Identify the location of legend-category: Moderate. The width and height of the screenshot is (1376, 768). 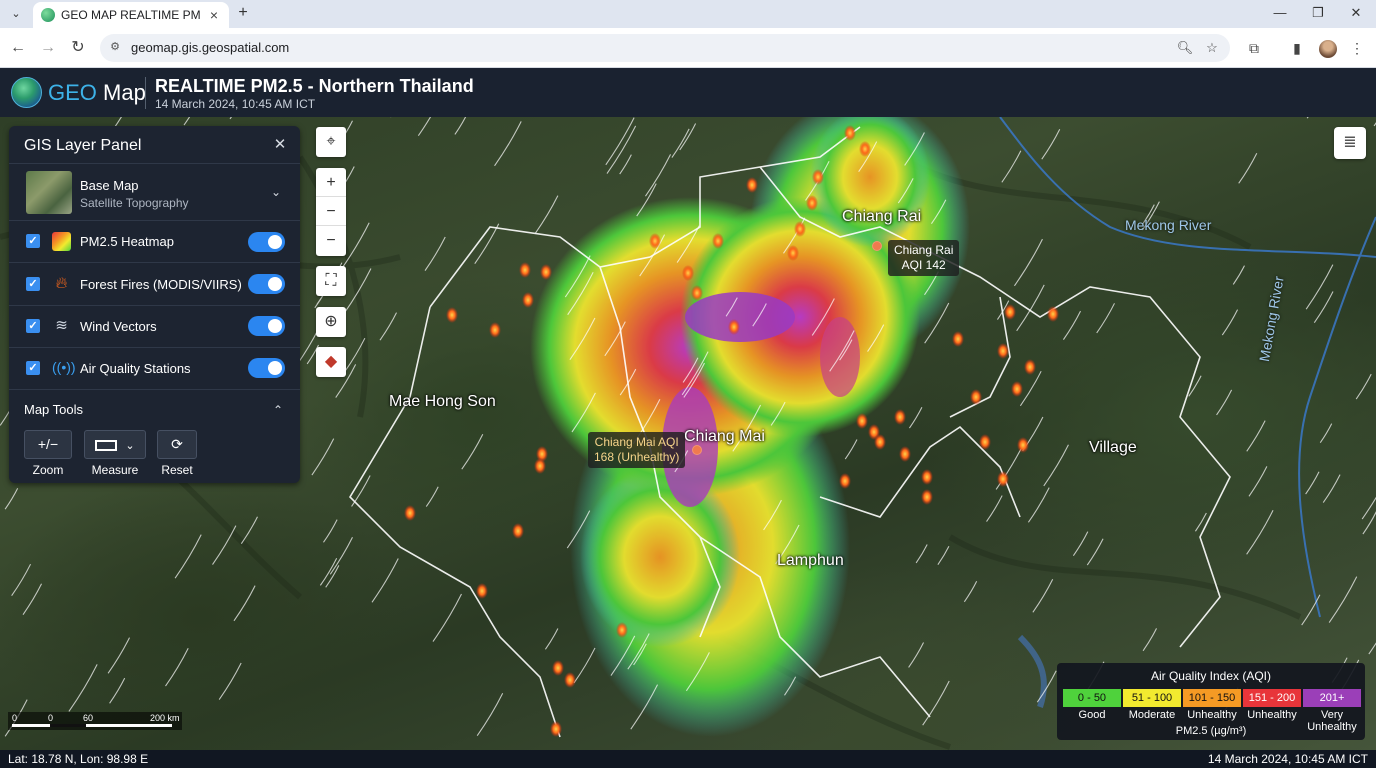
(1152, 715).